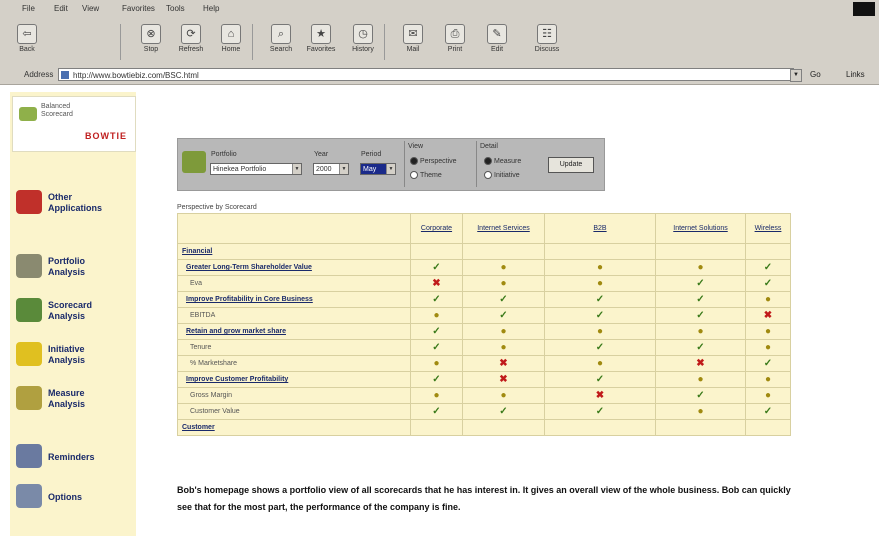  Describe the element at coordinates (27, 42) in the screenshot. I see `back-button: ⇦ Back` at that location.